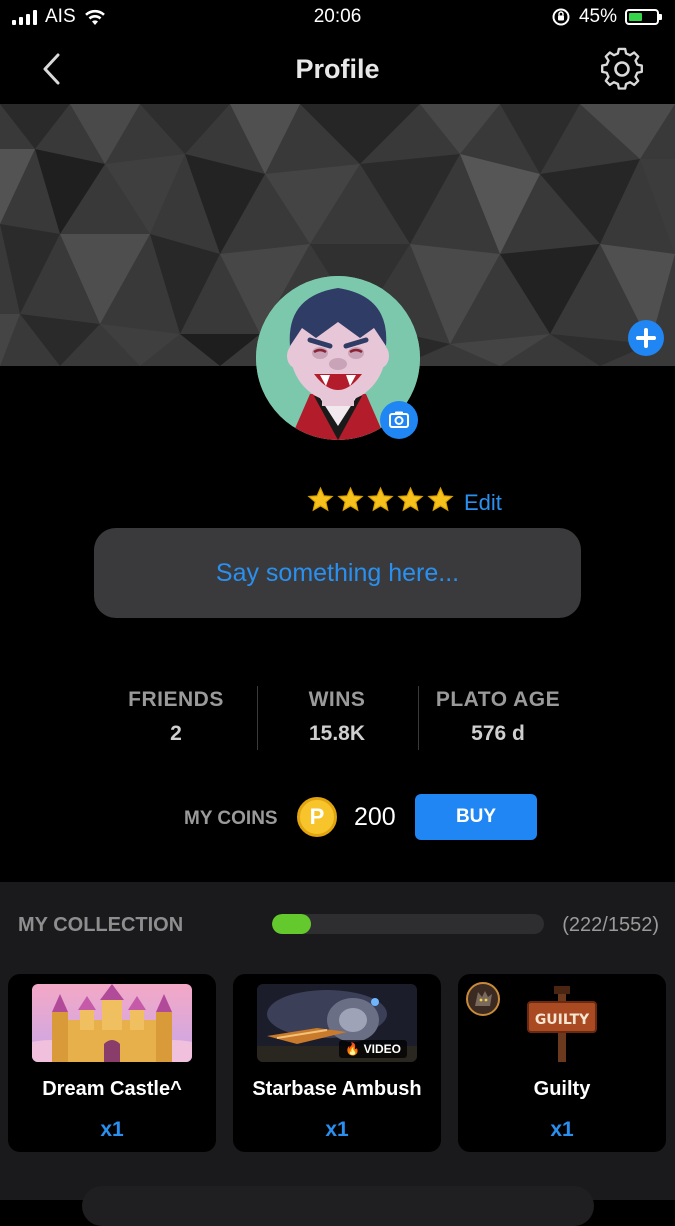 This screenshot has width=675, height=1226. Describe the element at coordinates (597, 16) in the screenshot. I see `battery-percent: 45%` at that location.